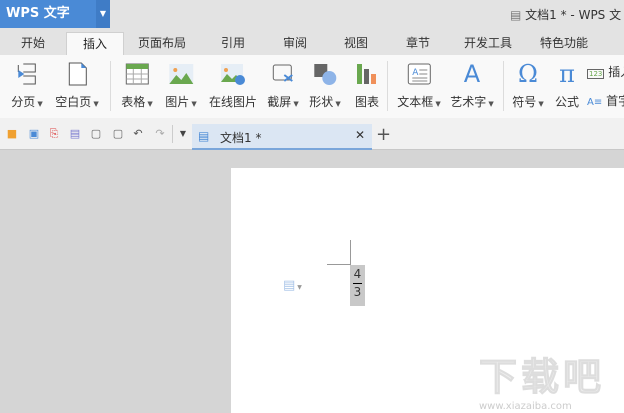 The image size is (624, 413). Describe the element at coordinates (567, 74) in the screenshot. I see `pi-icon: π` at that location.